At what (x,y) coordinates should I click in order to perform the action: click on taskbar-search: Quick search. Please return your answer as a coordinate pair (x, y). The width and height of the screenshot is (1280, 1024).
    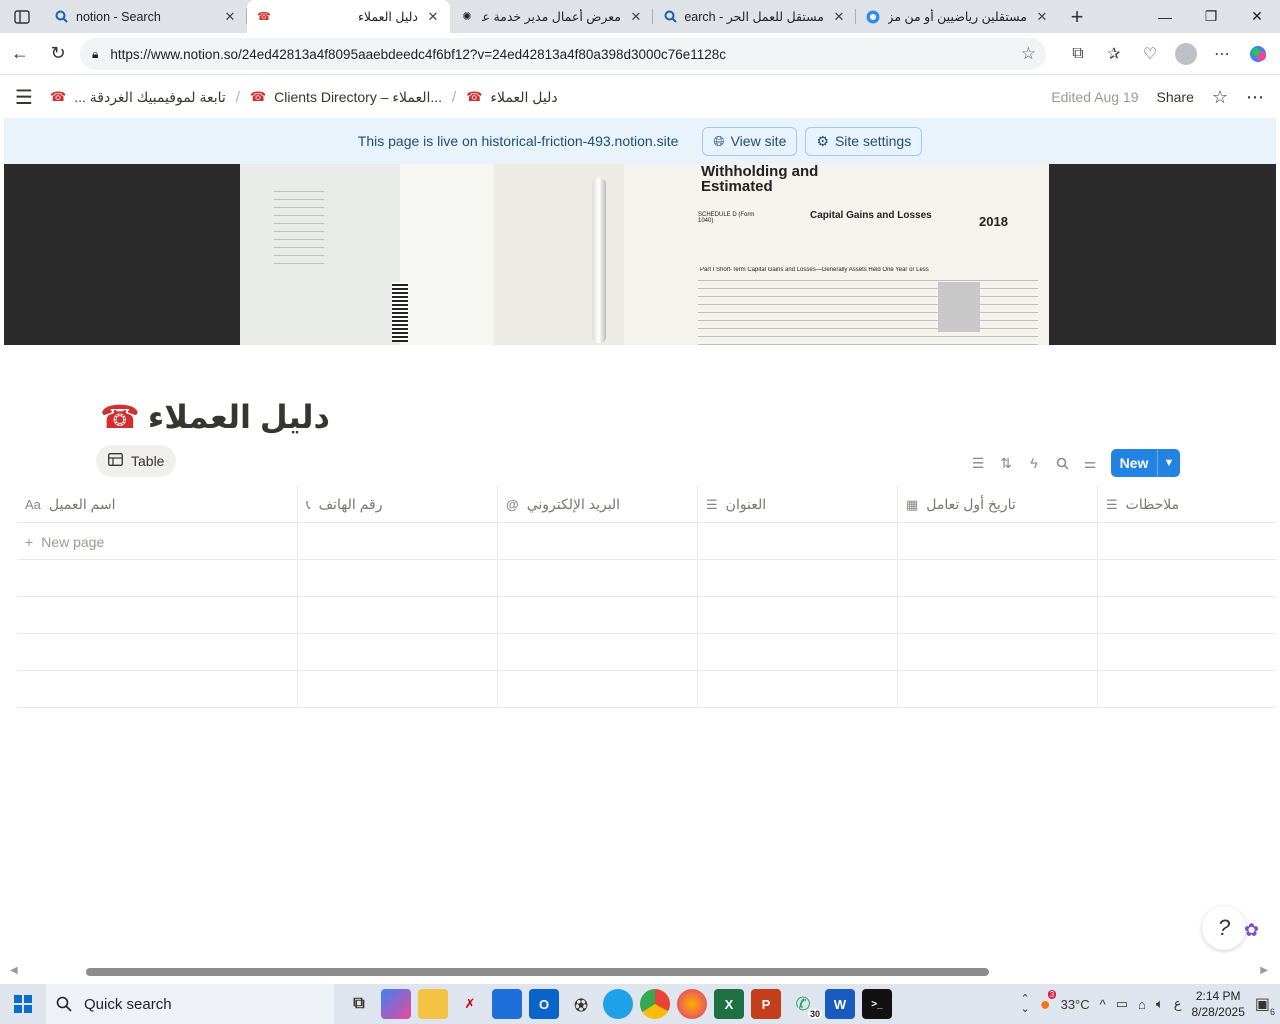
    Looking at the image, I should click on (190, 1004).